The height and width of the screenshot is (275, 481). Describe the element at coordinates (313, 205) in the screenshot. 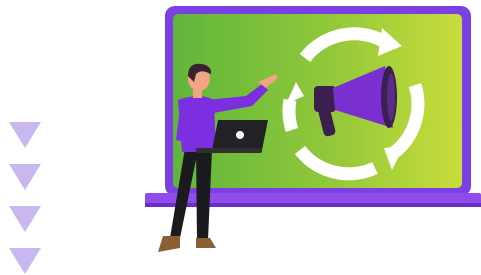

I see `monitor-base-shadow` at that location.